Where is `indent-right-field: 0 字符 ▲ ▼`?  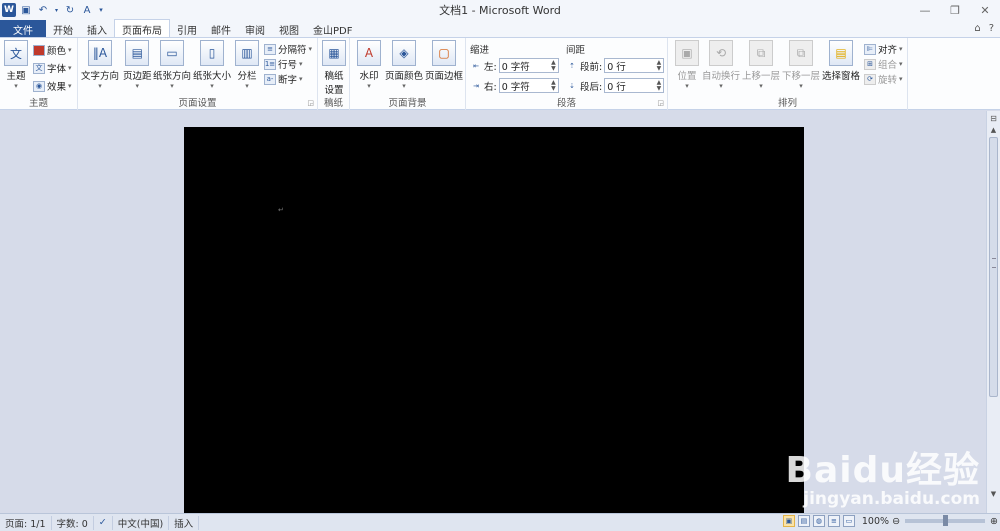 indent-right-field: 0 字符 ▲ ▼ is located at coordinates (528, 85).